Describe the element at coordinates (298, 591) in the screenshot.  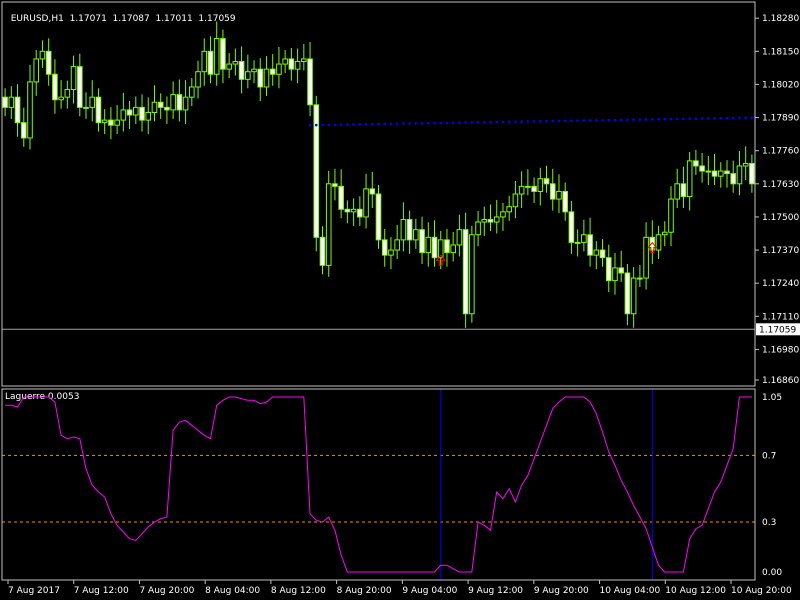
I see `time-tick-label: 8 Aug 12:00` at that location.